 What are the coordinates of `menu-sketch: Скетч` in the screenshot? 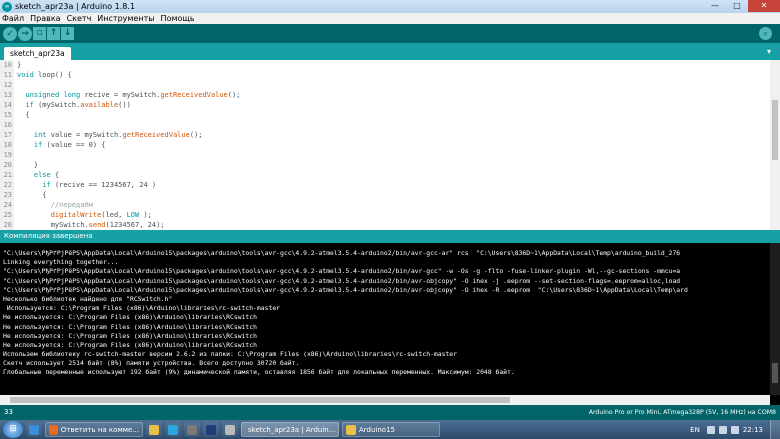 It's located at (79, 18).